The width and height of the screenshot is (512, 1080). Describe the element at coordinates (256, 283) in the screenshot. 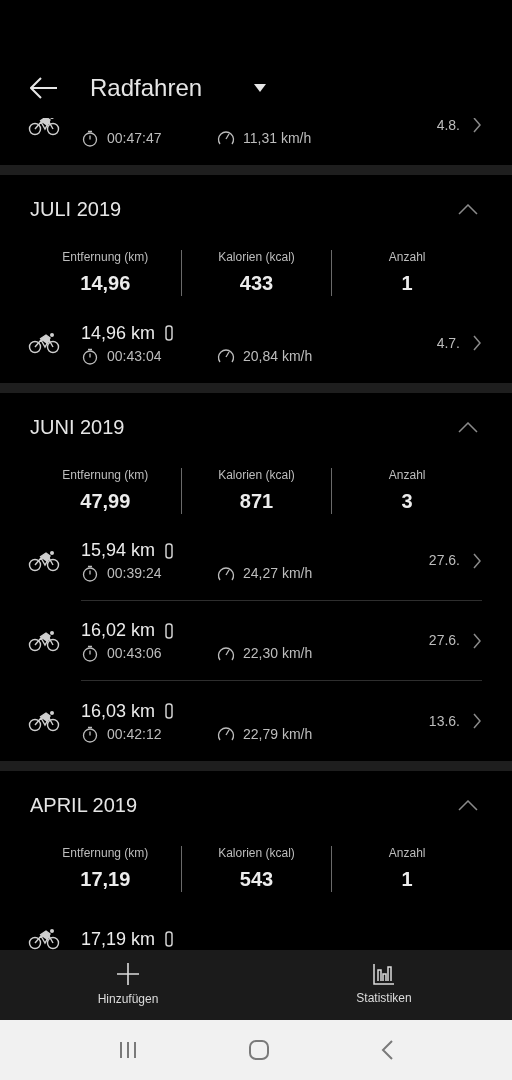

I see `stat-value: 433` at that location.